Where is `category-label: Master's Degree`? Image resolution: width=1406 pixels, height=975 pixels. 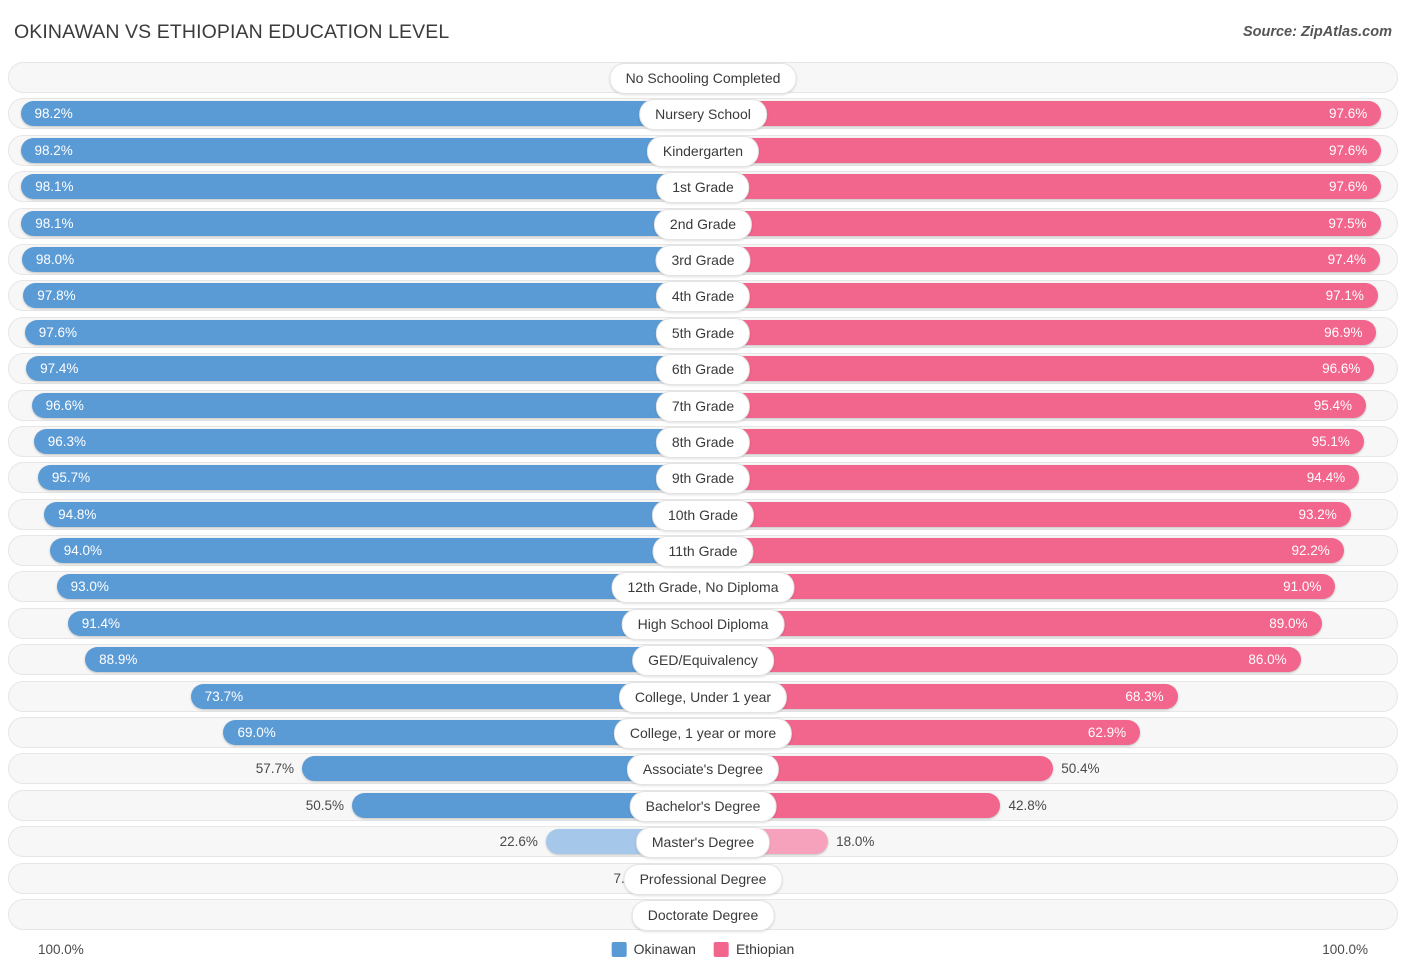
category-label: Master's Degree is located at coordinates (703, 843).